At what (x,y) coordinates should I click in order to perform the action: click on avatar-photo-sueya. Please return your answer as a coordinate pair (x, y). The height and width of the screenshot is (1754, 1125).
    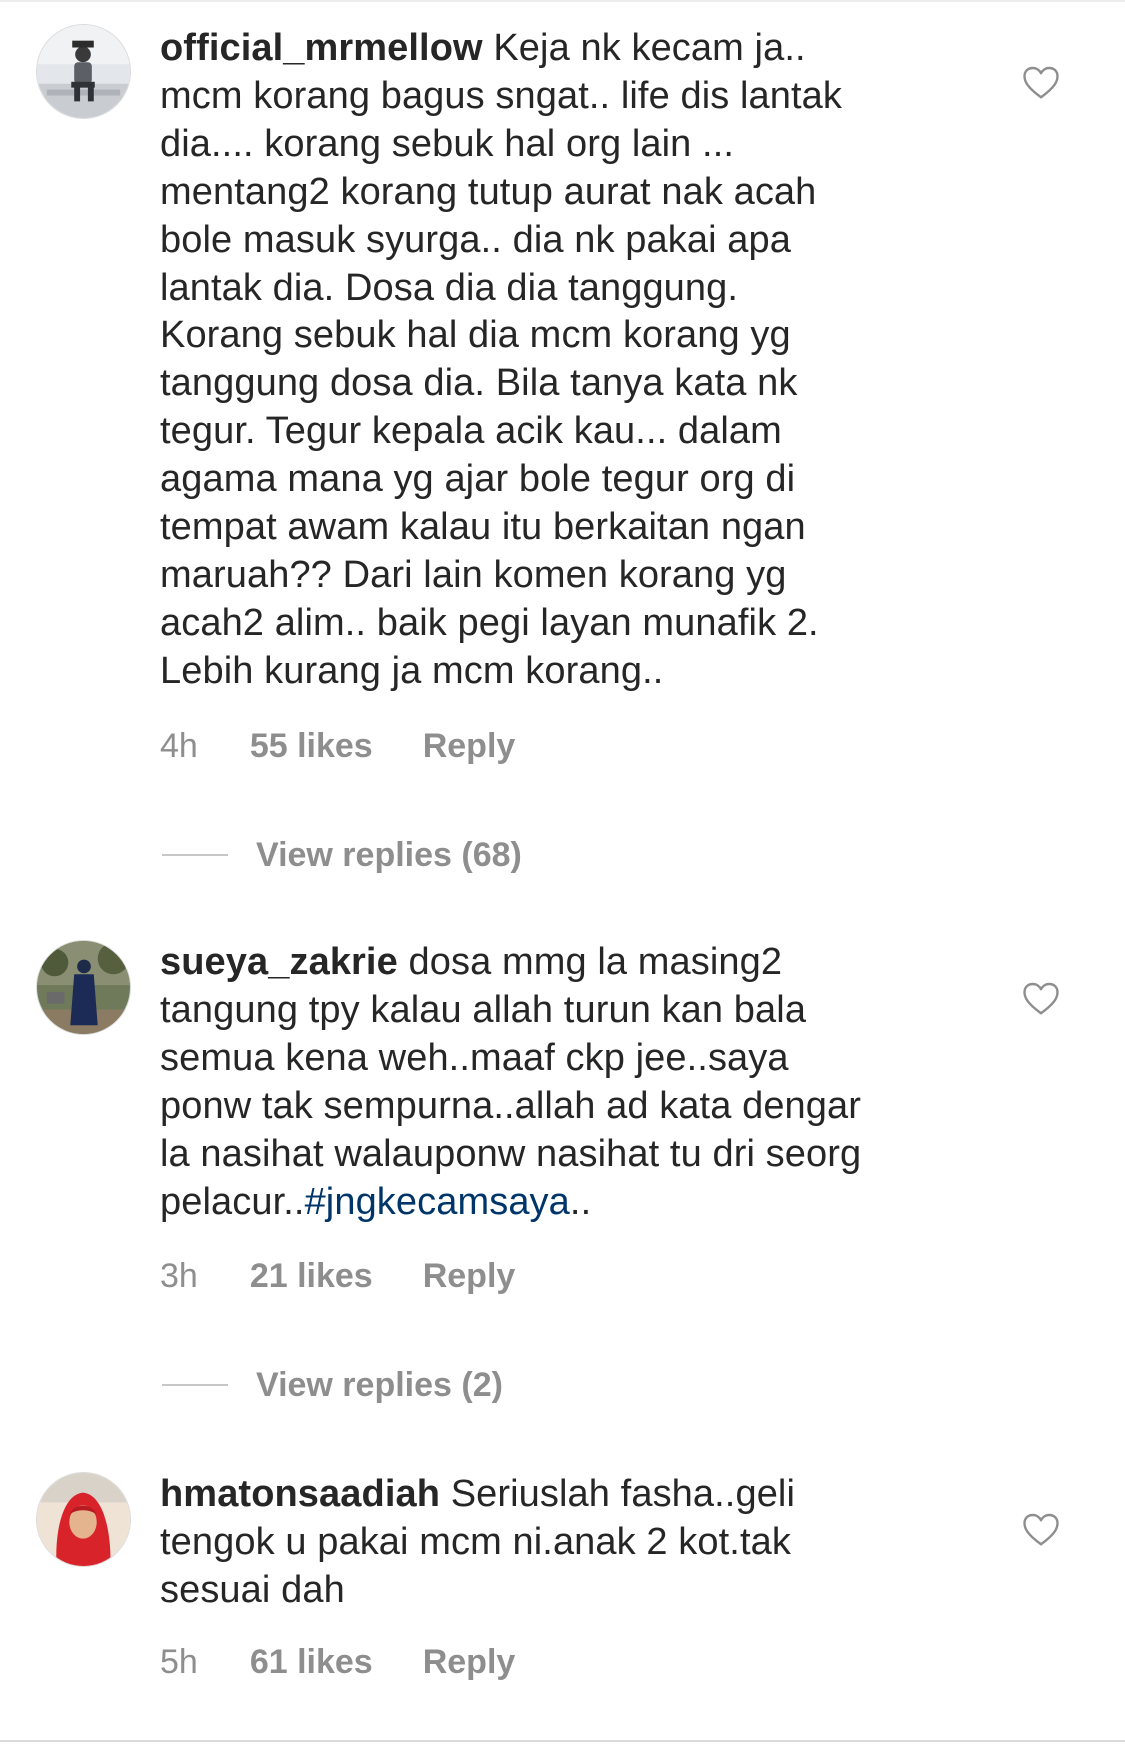
    Looking at the image, I should click on (83, 987).